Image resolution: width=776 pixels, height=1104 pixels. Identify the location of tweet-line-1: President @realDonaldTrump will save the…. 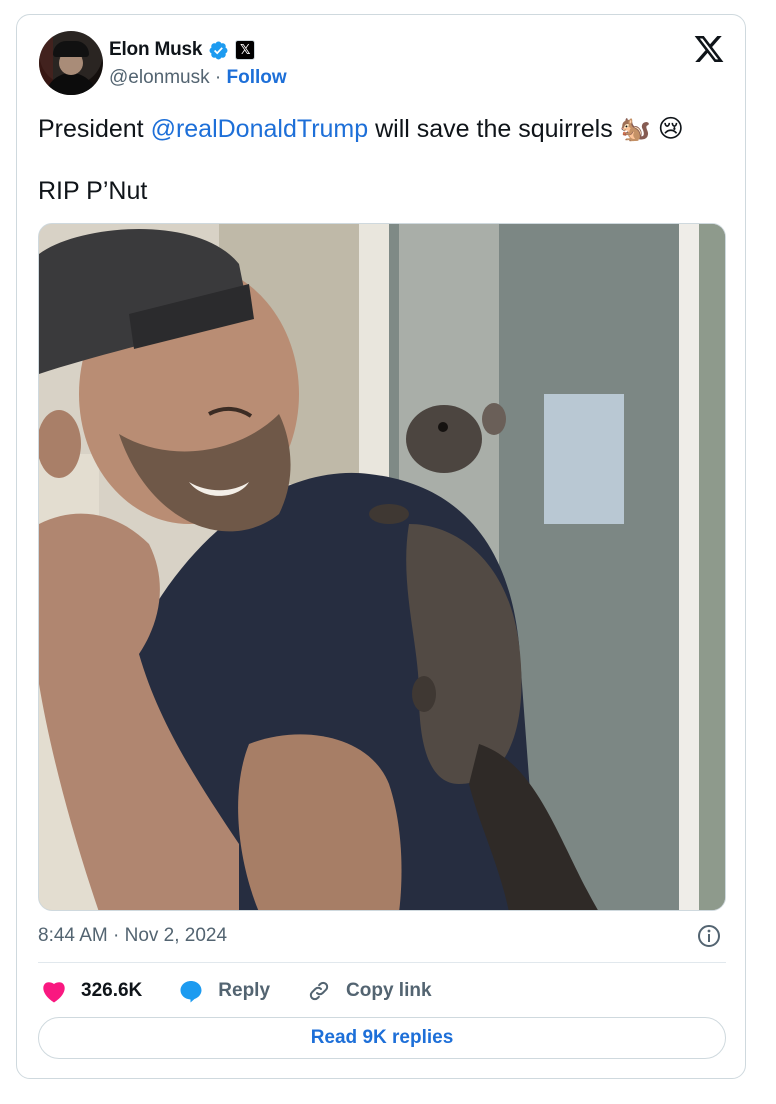
(383, 129).